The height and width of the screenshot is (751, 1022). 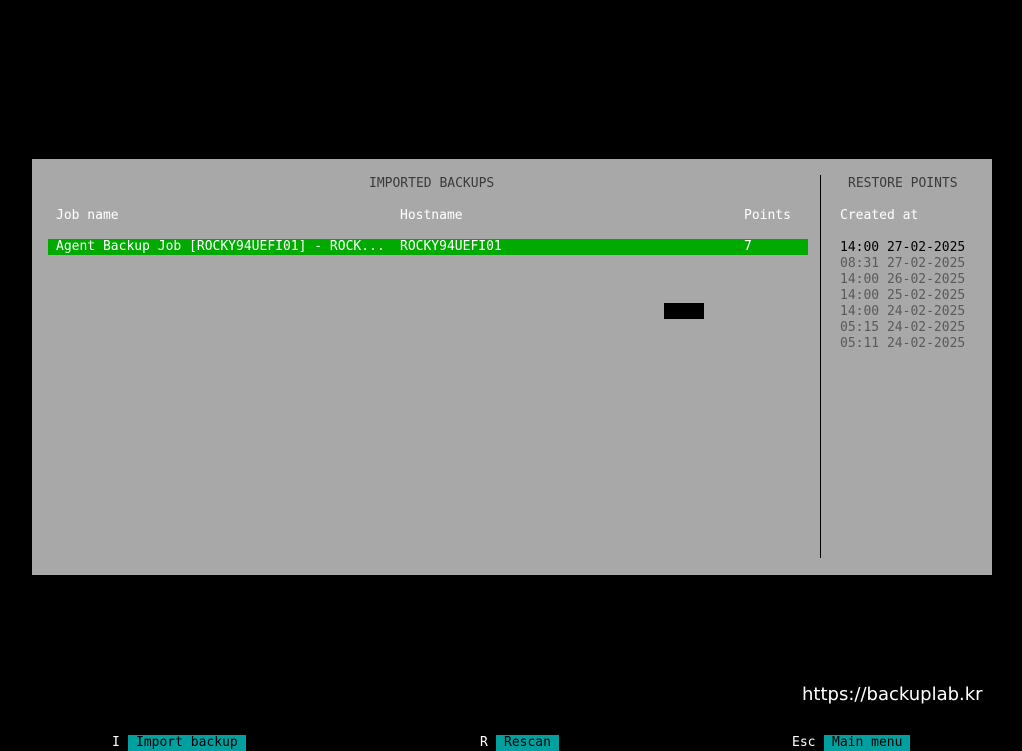 I want to click on imported-backups-title: IMPORTED BACKUPS, so click(x=432, y=183).